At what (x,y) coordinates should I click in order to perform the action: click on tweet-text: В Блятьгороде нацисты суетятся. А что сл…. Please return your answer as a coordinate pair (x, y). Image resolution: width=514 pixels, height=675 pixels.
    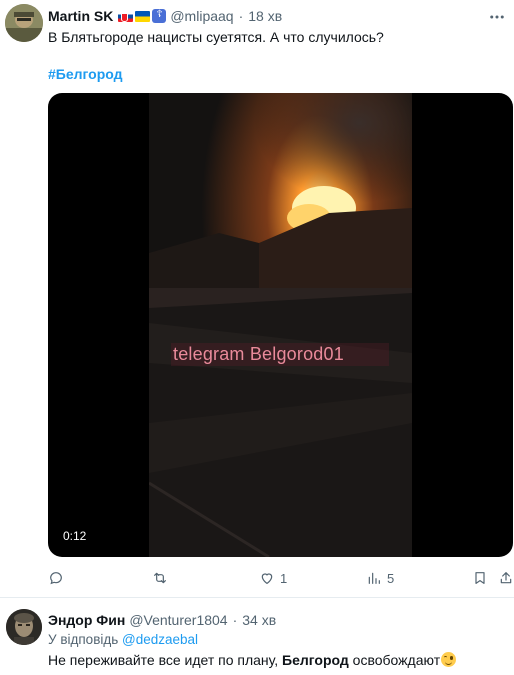
    Looking at the image, I should click on (216, 37).